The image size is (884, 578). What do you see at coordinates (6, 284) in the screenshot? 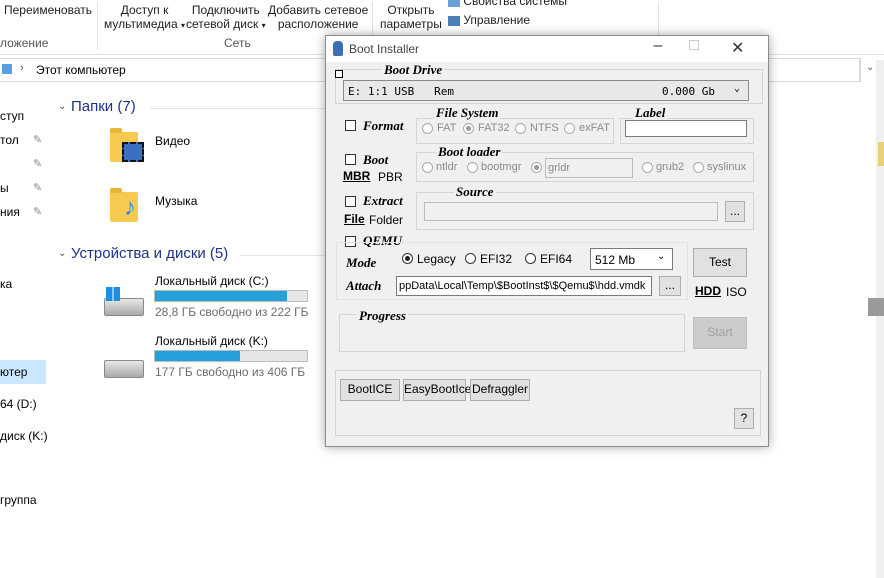
I see `nav-item-onedrive: ка` at bounding box center [6, 284].